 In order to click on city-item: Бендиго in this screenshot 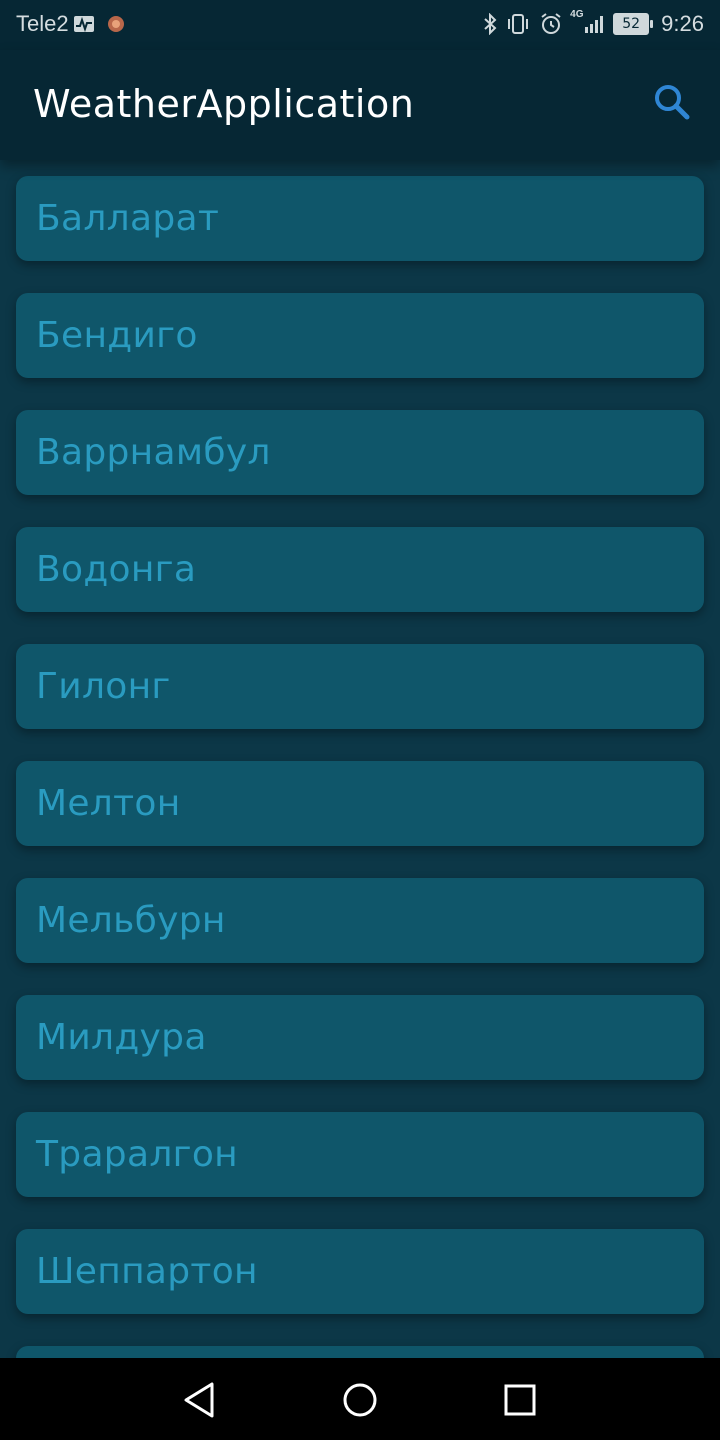, I will do `click(360, 335)`.